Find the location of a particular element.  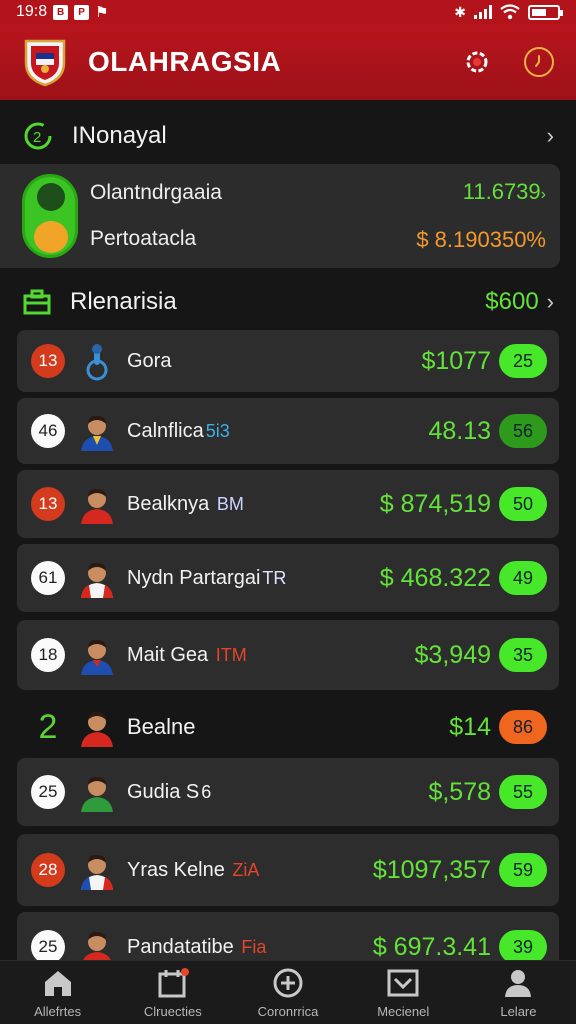

player-money: $ 468.322 is located at coordinates (435, 577).